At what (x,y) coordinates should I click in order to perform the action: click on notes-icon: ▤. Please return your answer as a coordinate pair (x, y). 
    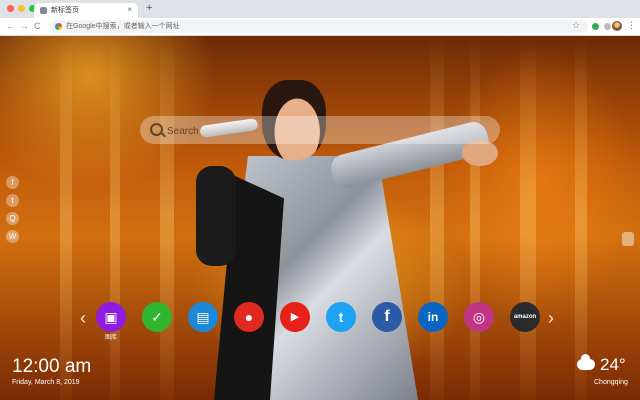
    Looking at the image, I should click on (203, 317).